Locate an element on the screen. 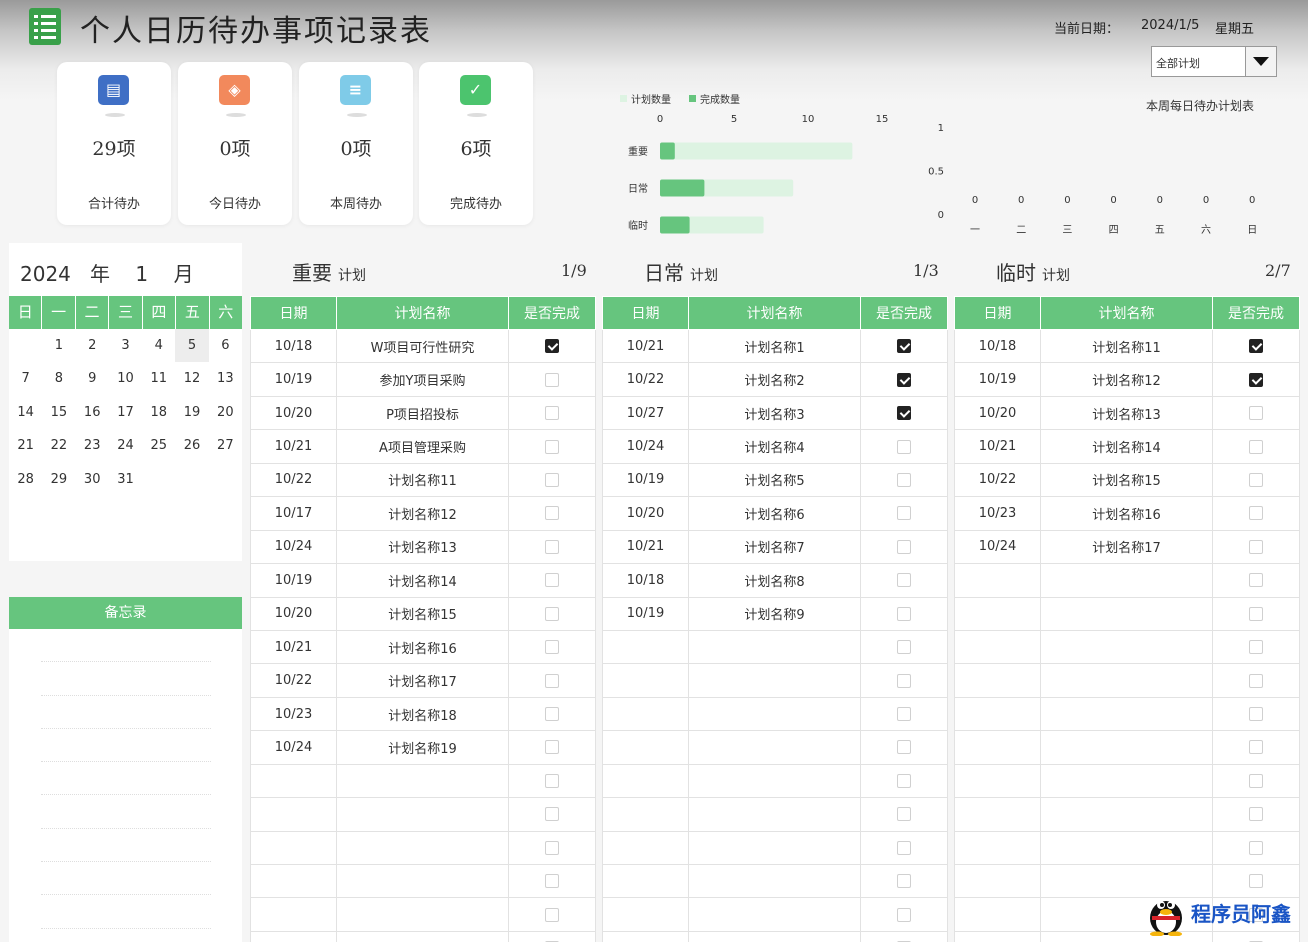 The width and height of the screenshot is (1308, 942). plan-date is located at coordinates (997, 647).